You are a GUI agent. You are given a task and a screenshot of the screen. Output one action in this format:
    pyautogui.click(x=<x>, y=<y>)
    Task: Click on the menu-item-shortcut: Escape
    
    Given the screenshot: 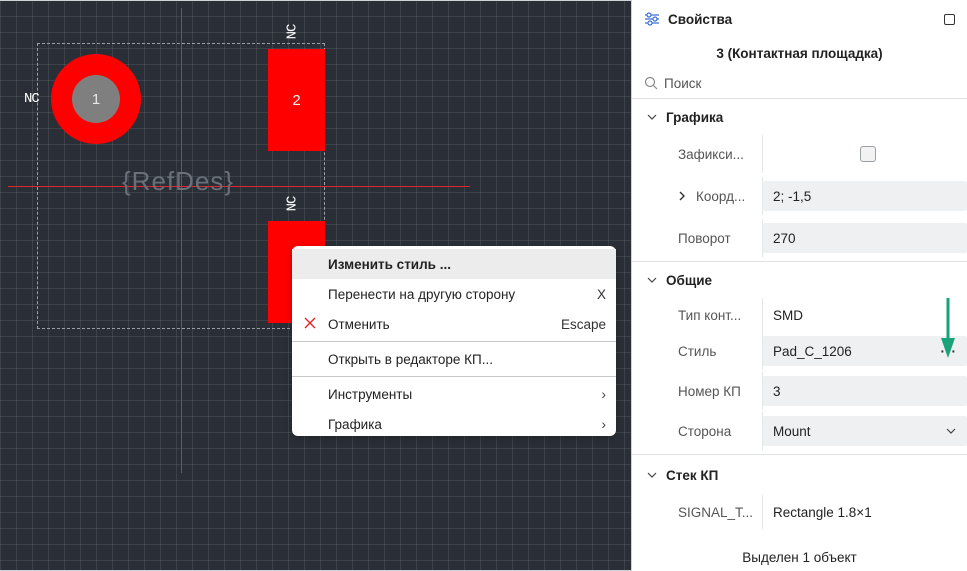 What is the action you would take?
    pyautogui.click(x=583, y=324)
    